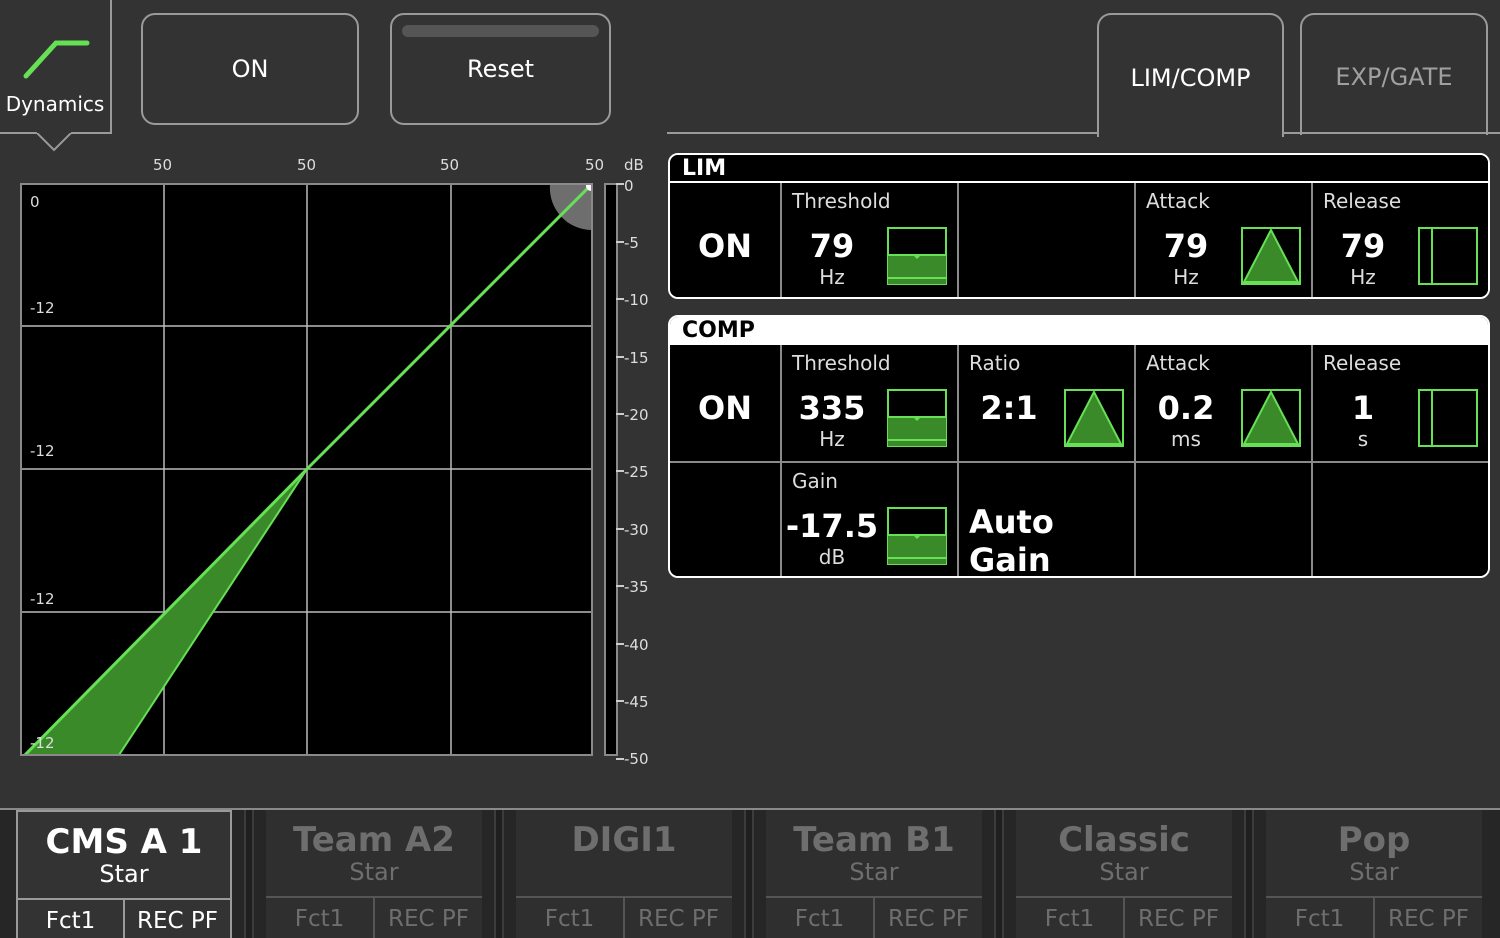 Image resolution: width=1500 pixels, height=938 pixels. What do you see at coordinates (1079, 169) in the screenshot?
I see `limiter-title: LIM` at bounding box center [1079, 169].